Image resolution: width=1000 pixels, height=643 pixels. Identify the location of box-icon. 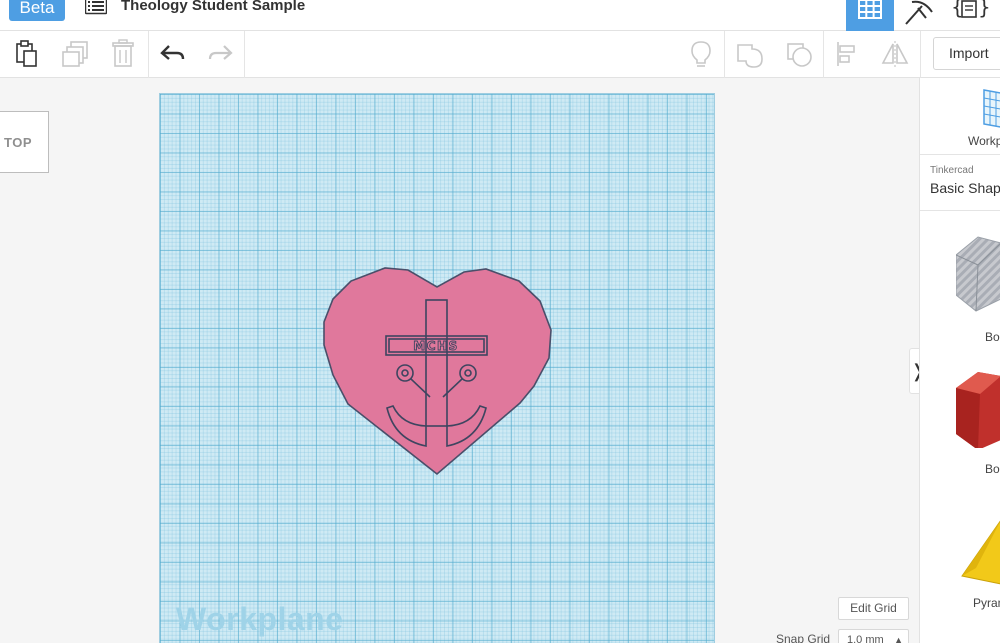
(978, 410).